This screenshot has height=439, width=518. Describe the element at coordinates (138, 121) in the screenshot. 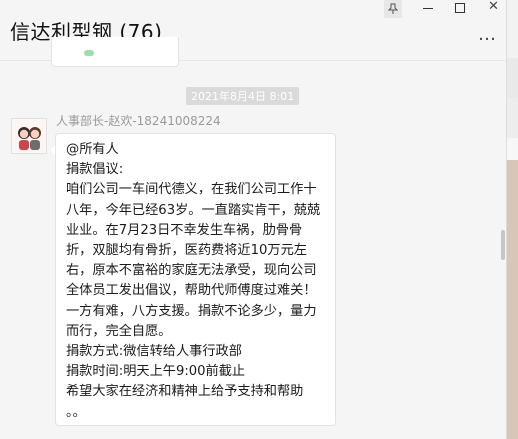

I see `sender-name: 人事部长-赵欢-18241008224` at that location.